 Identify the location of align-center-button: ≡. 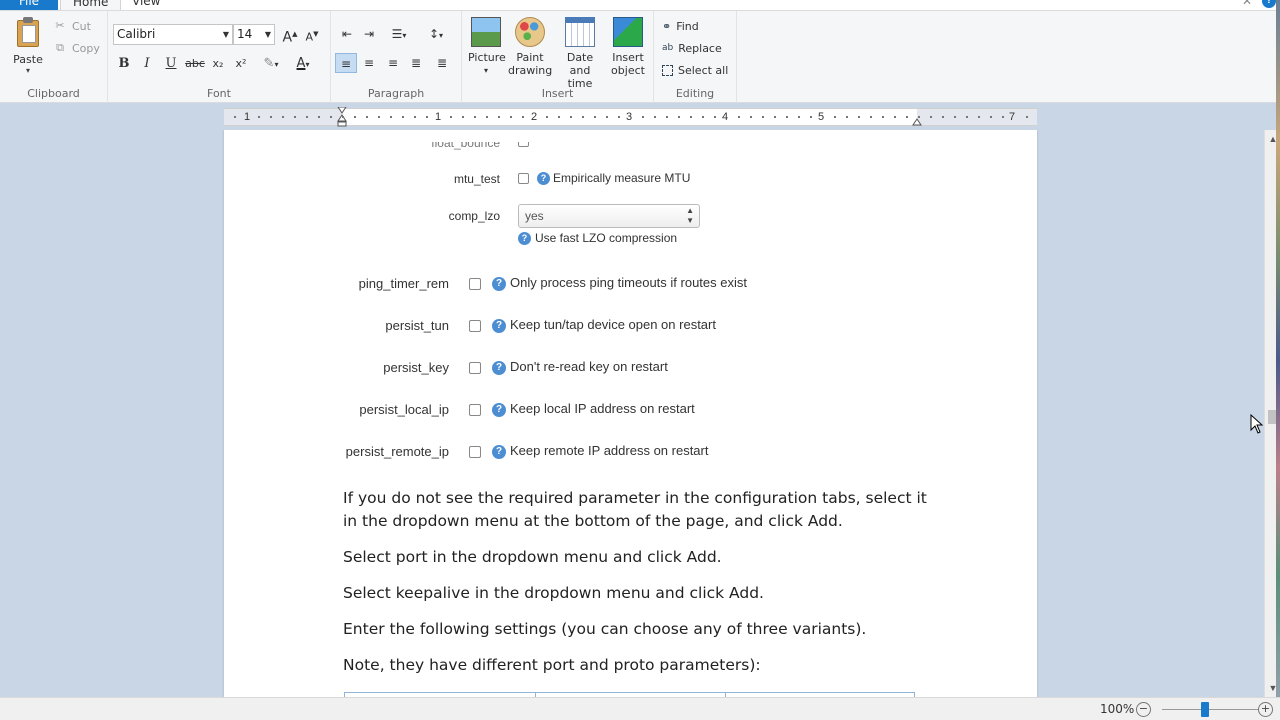
(369, 63).